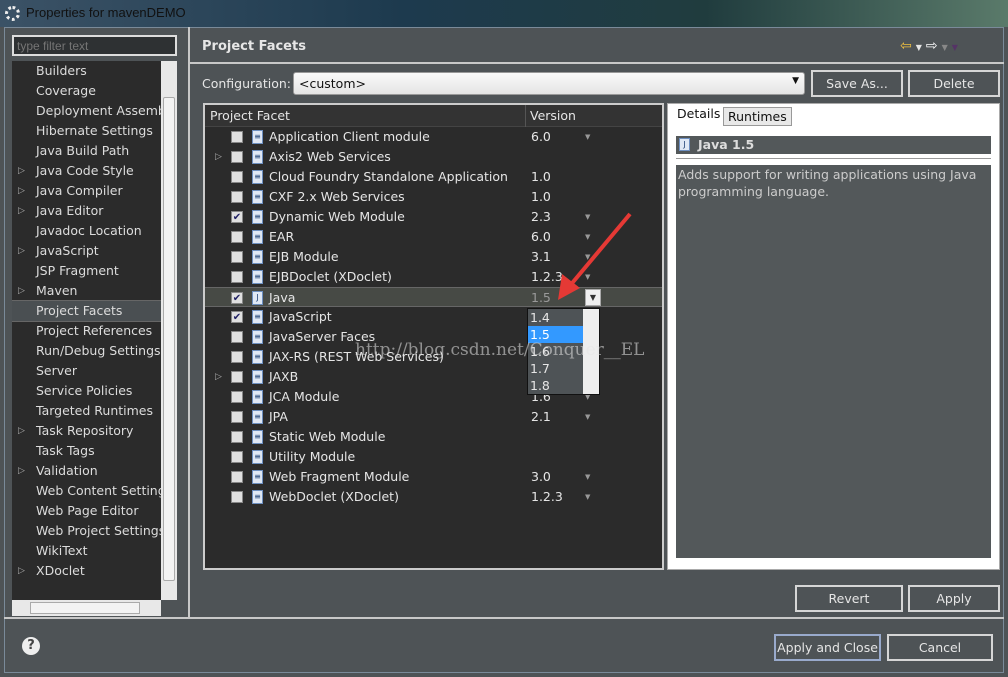  Describe the element at coordinates (433, 497) in the screenshot. I see `facet-row: ≡ WebDoclet (XDoclet) 1.2.3 ▼` at that location.